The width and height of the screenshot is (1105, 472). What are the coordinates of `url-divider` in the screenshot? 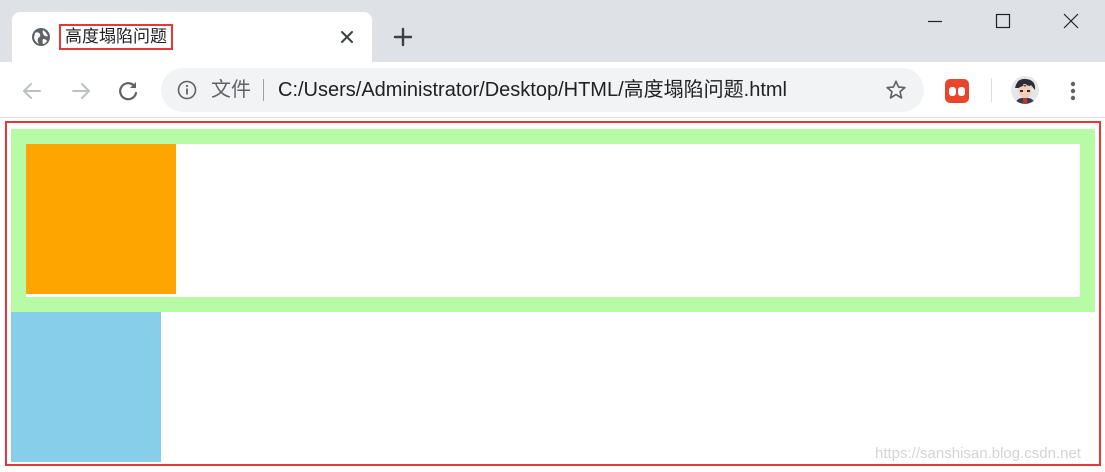 It's located at (263, 90).